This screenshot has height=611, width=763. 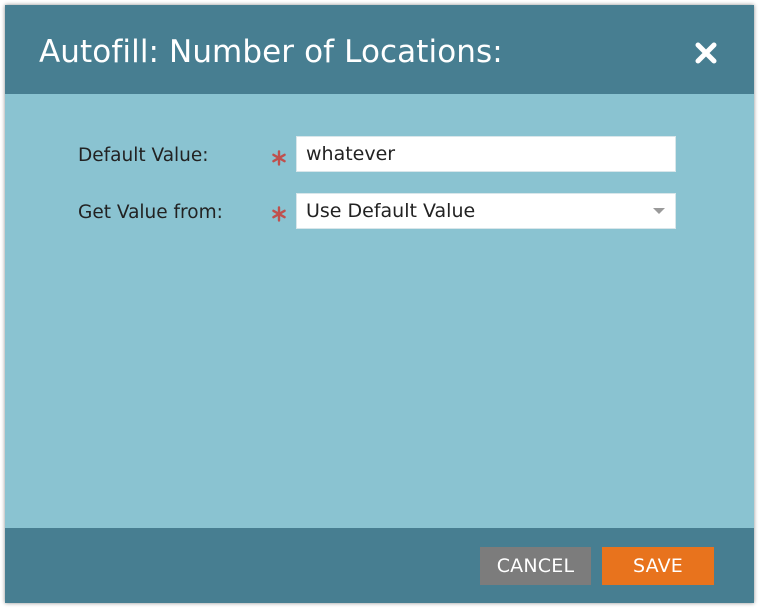 I want to click on chevron-down-icon, so click(x=659, y=211).